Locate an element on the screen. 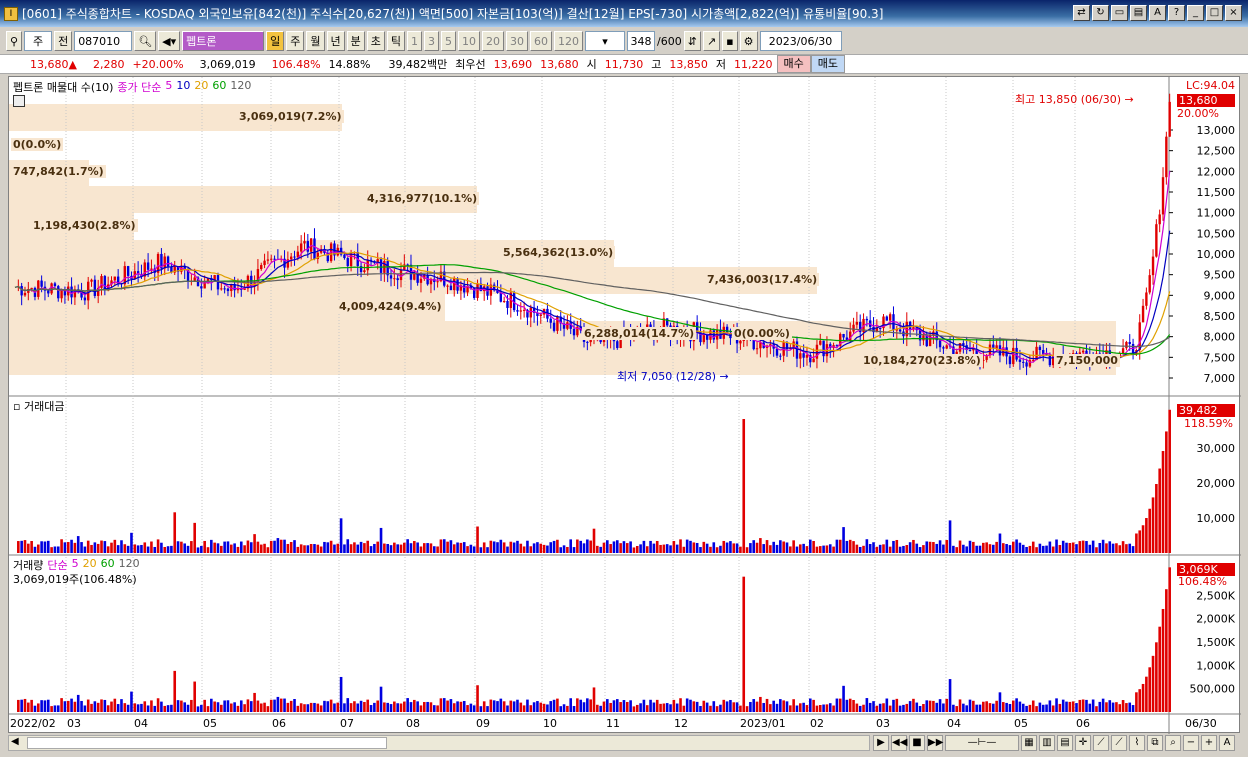 The image size is (1248, 757). chart-tool-icon: ⇵ is located at coordinates (692, 41).